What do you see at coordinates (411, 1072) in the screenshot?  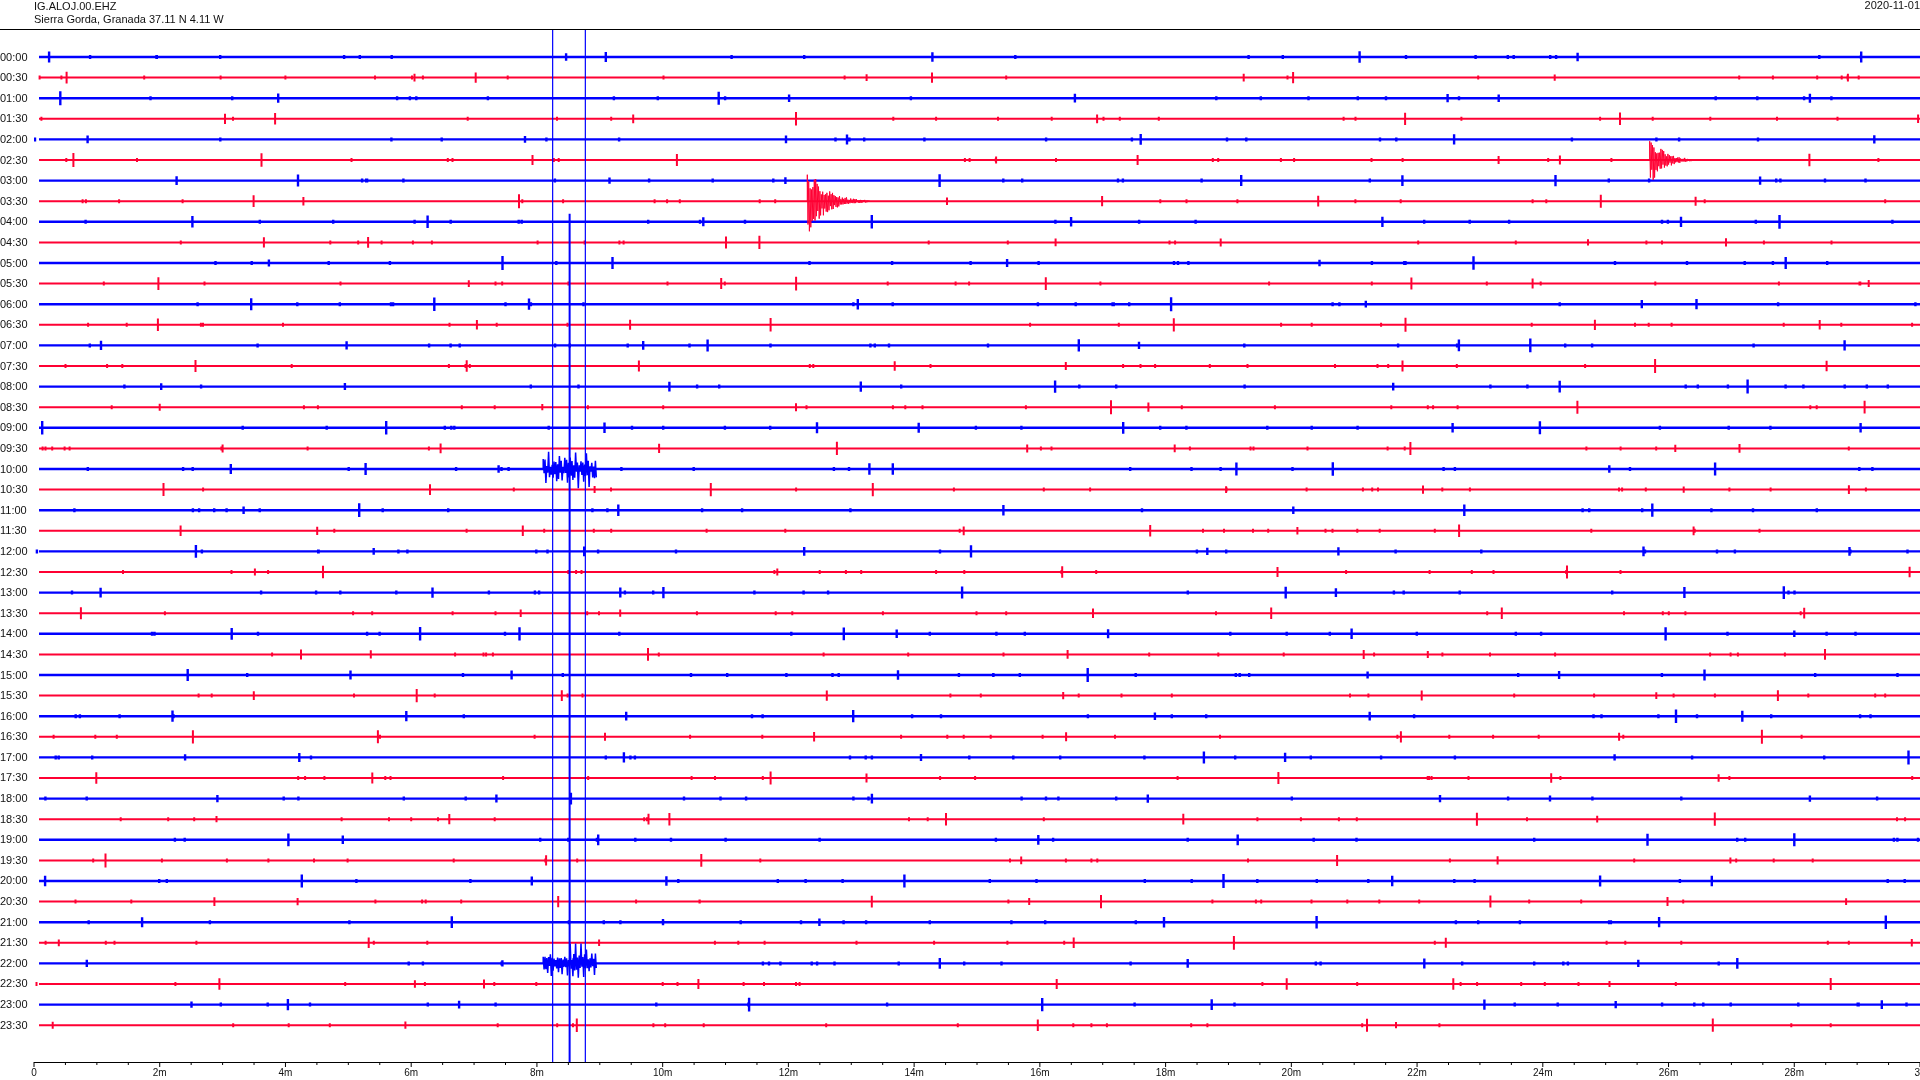 I see `axis-tick-label: 6m` at bounding box center [411, 1072].